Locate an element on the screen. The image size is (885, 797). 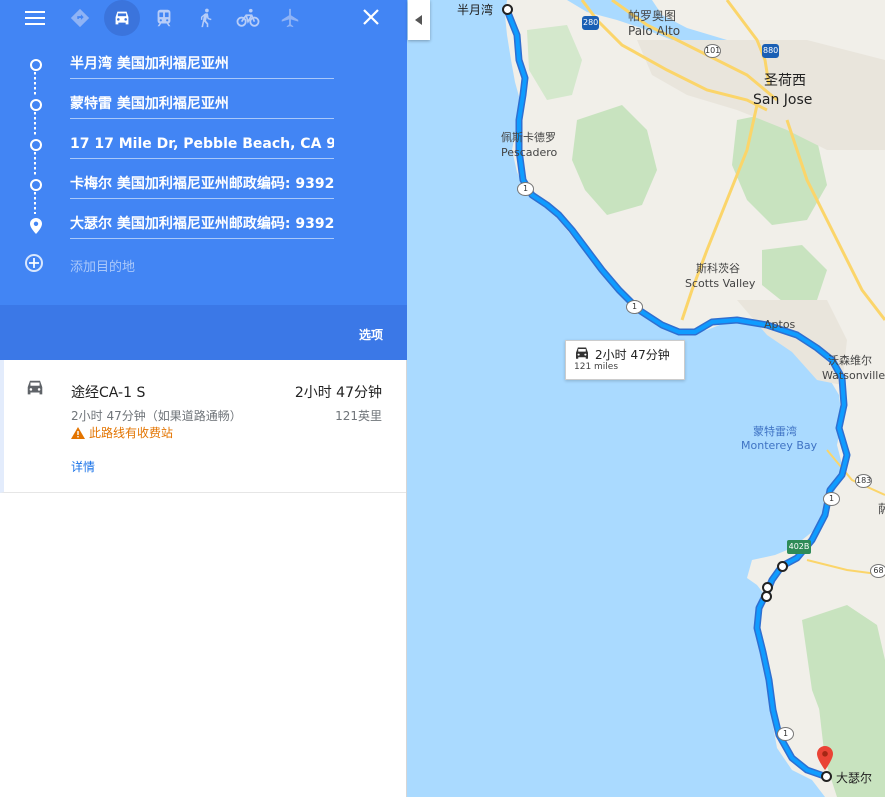
map-label-edge: 萨 is located at coordinates (881, 509).